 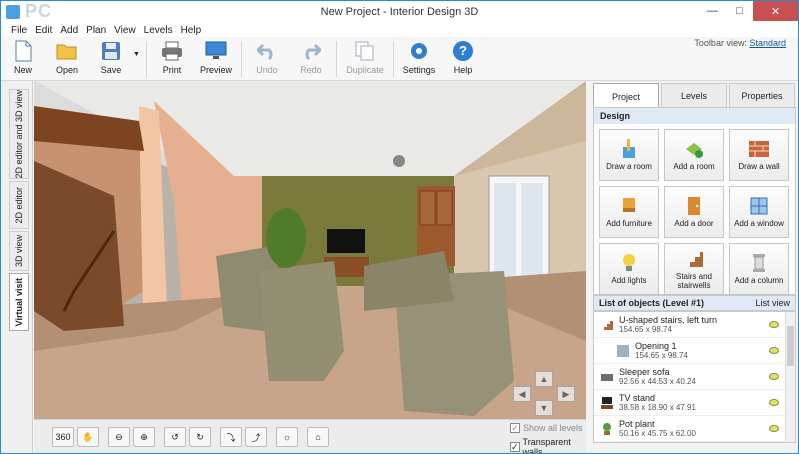 I want to click on preview-button: Preview, so click(x=216, y=59).